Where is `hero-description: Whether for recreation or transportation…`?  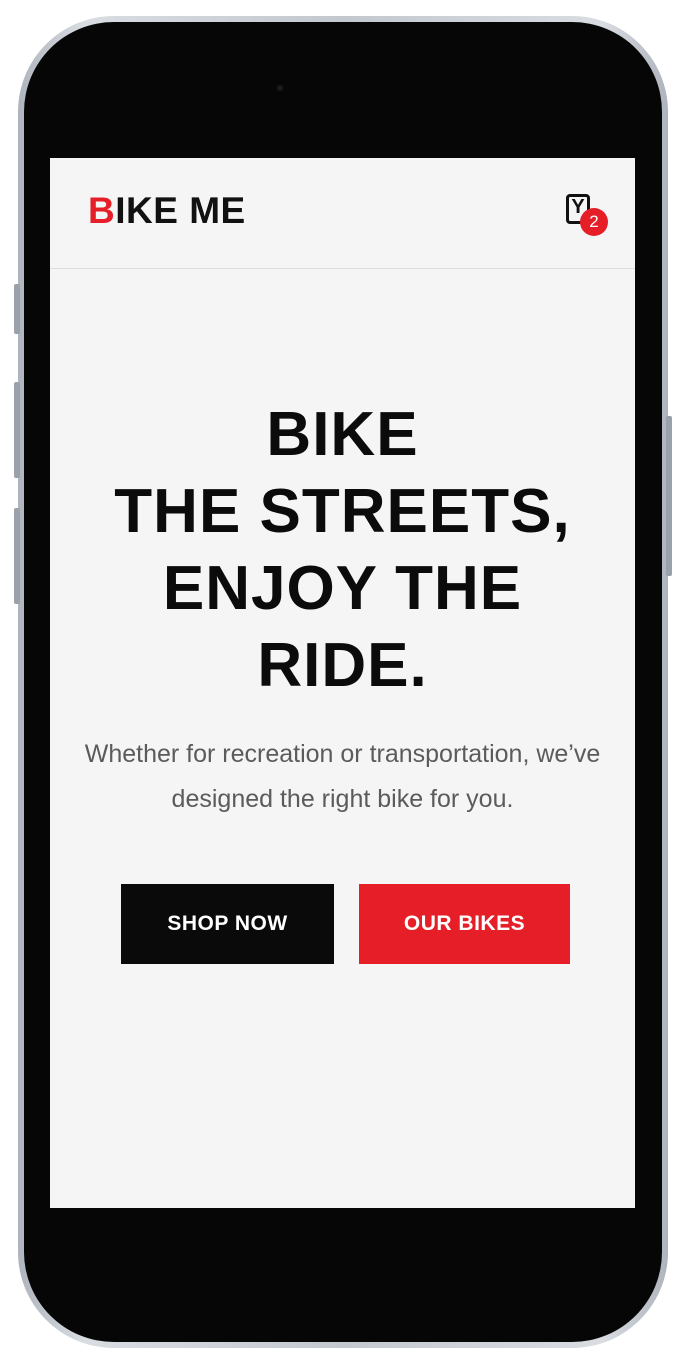
hero-description: Whether for recreation or transportation… is located at coordinates (342, 776).